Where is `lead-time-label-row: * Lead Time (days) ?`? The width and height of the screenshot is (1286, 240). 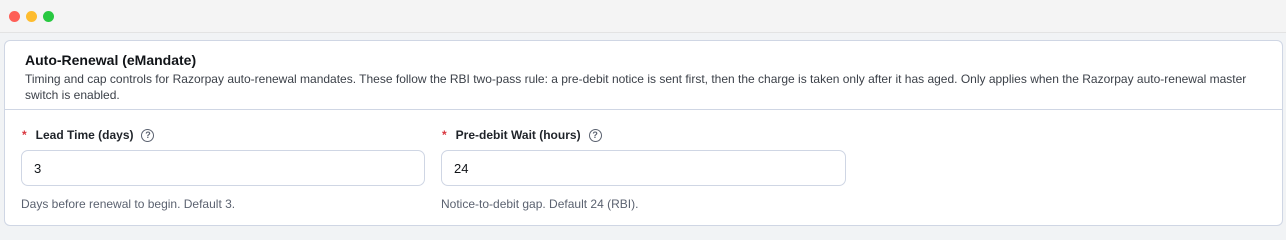
lead-time-label-row: * Lead Time (days) ? is located at coordinates (88, 135).